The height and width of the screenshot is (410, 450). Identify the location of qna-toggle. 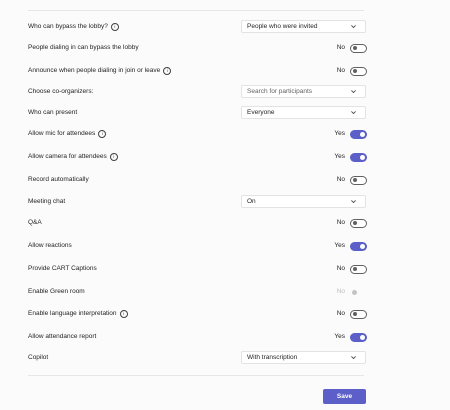
(358, 223).